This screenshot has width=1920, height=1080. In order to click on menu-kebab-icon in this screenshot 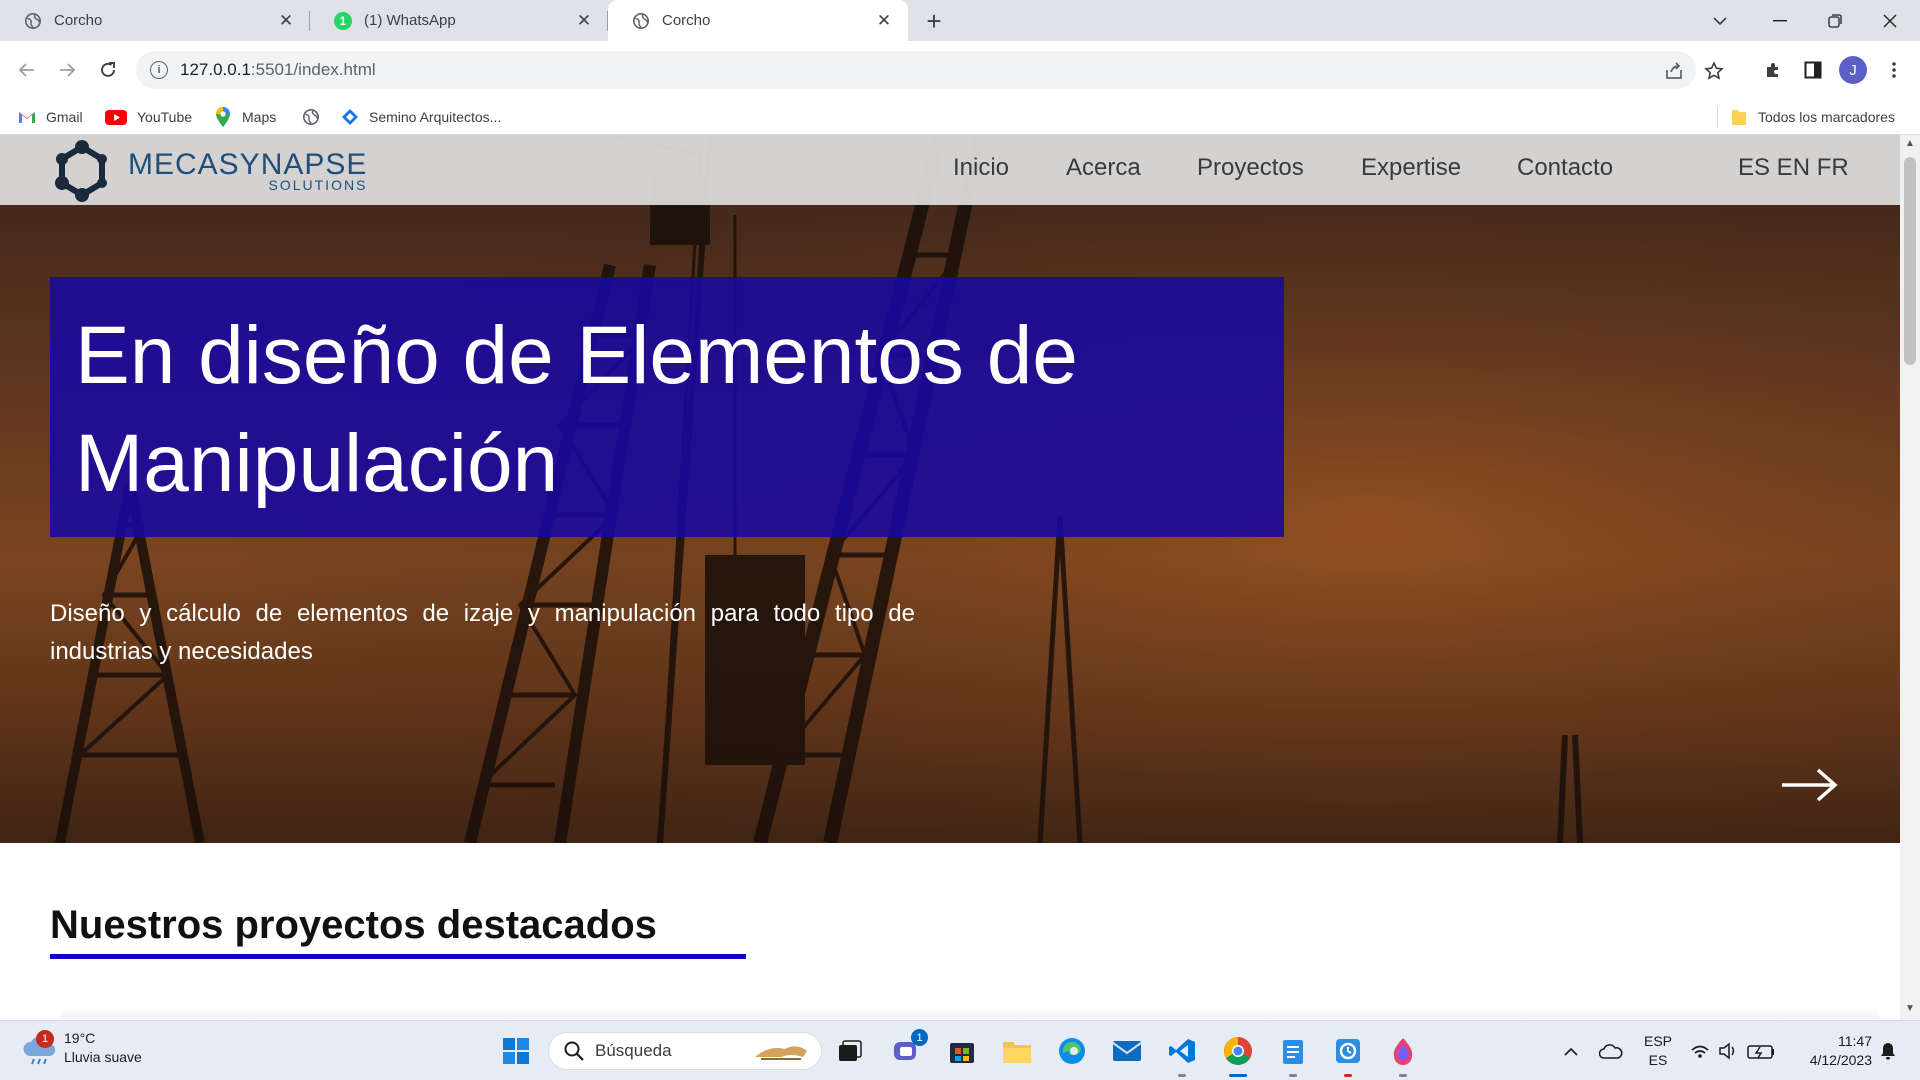, I will do `click(1894, 70)`.